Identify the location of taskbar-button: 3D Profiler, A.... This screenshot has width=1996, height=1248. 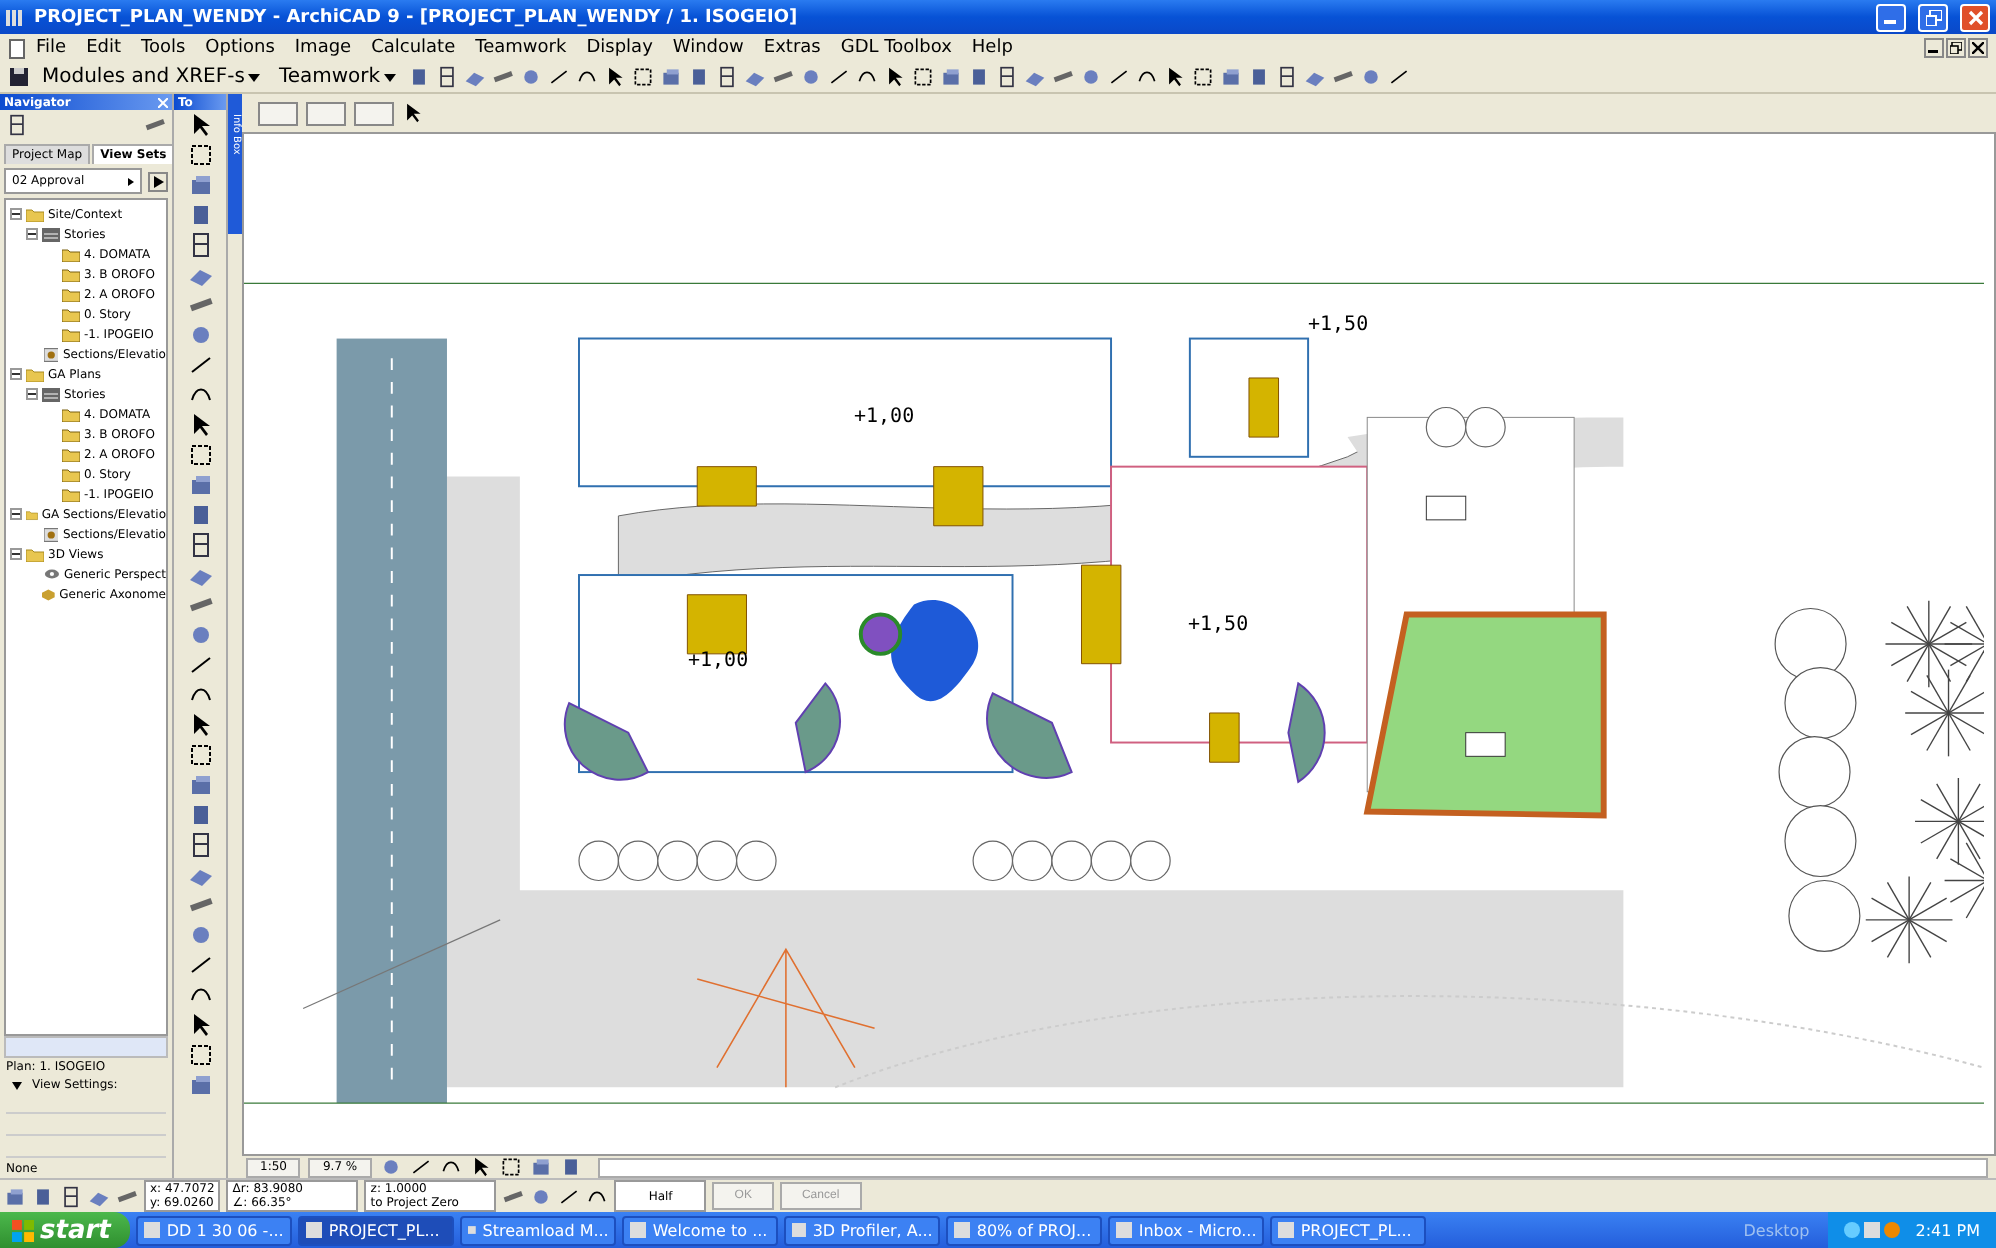
(862, 1230).